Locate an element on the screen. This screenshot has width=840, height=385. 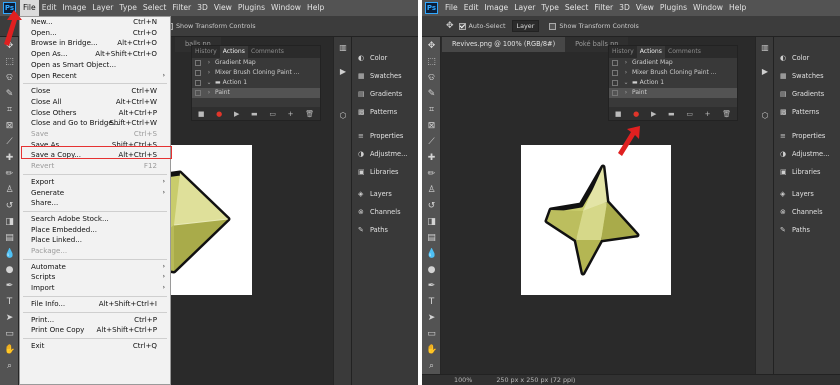
tab-revives: Revives.png @ 100% (RGB/8#) is located at coordinates (504, 44).